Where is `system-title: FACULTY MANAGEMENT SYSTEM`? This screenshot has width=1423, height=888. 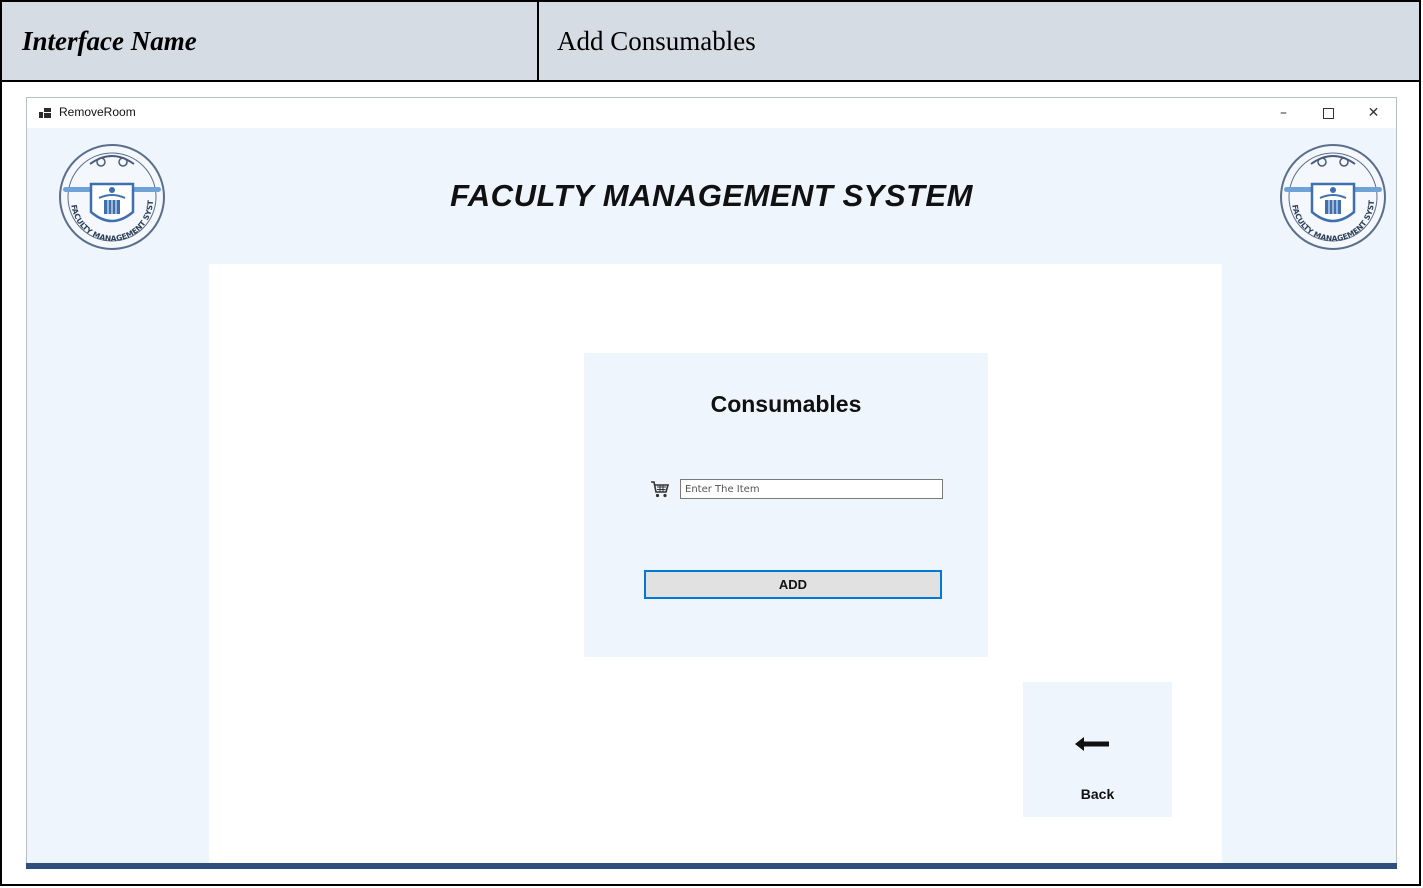 system-title: FACULTY MANAGEMENT SYSTEM is located at coordinates (711, 195).